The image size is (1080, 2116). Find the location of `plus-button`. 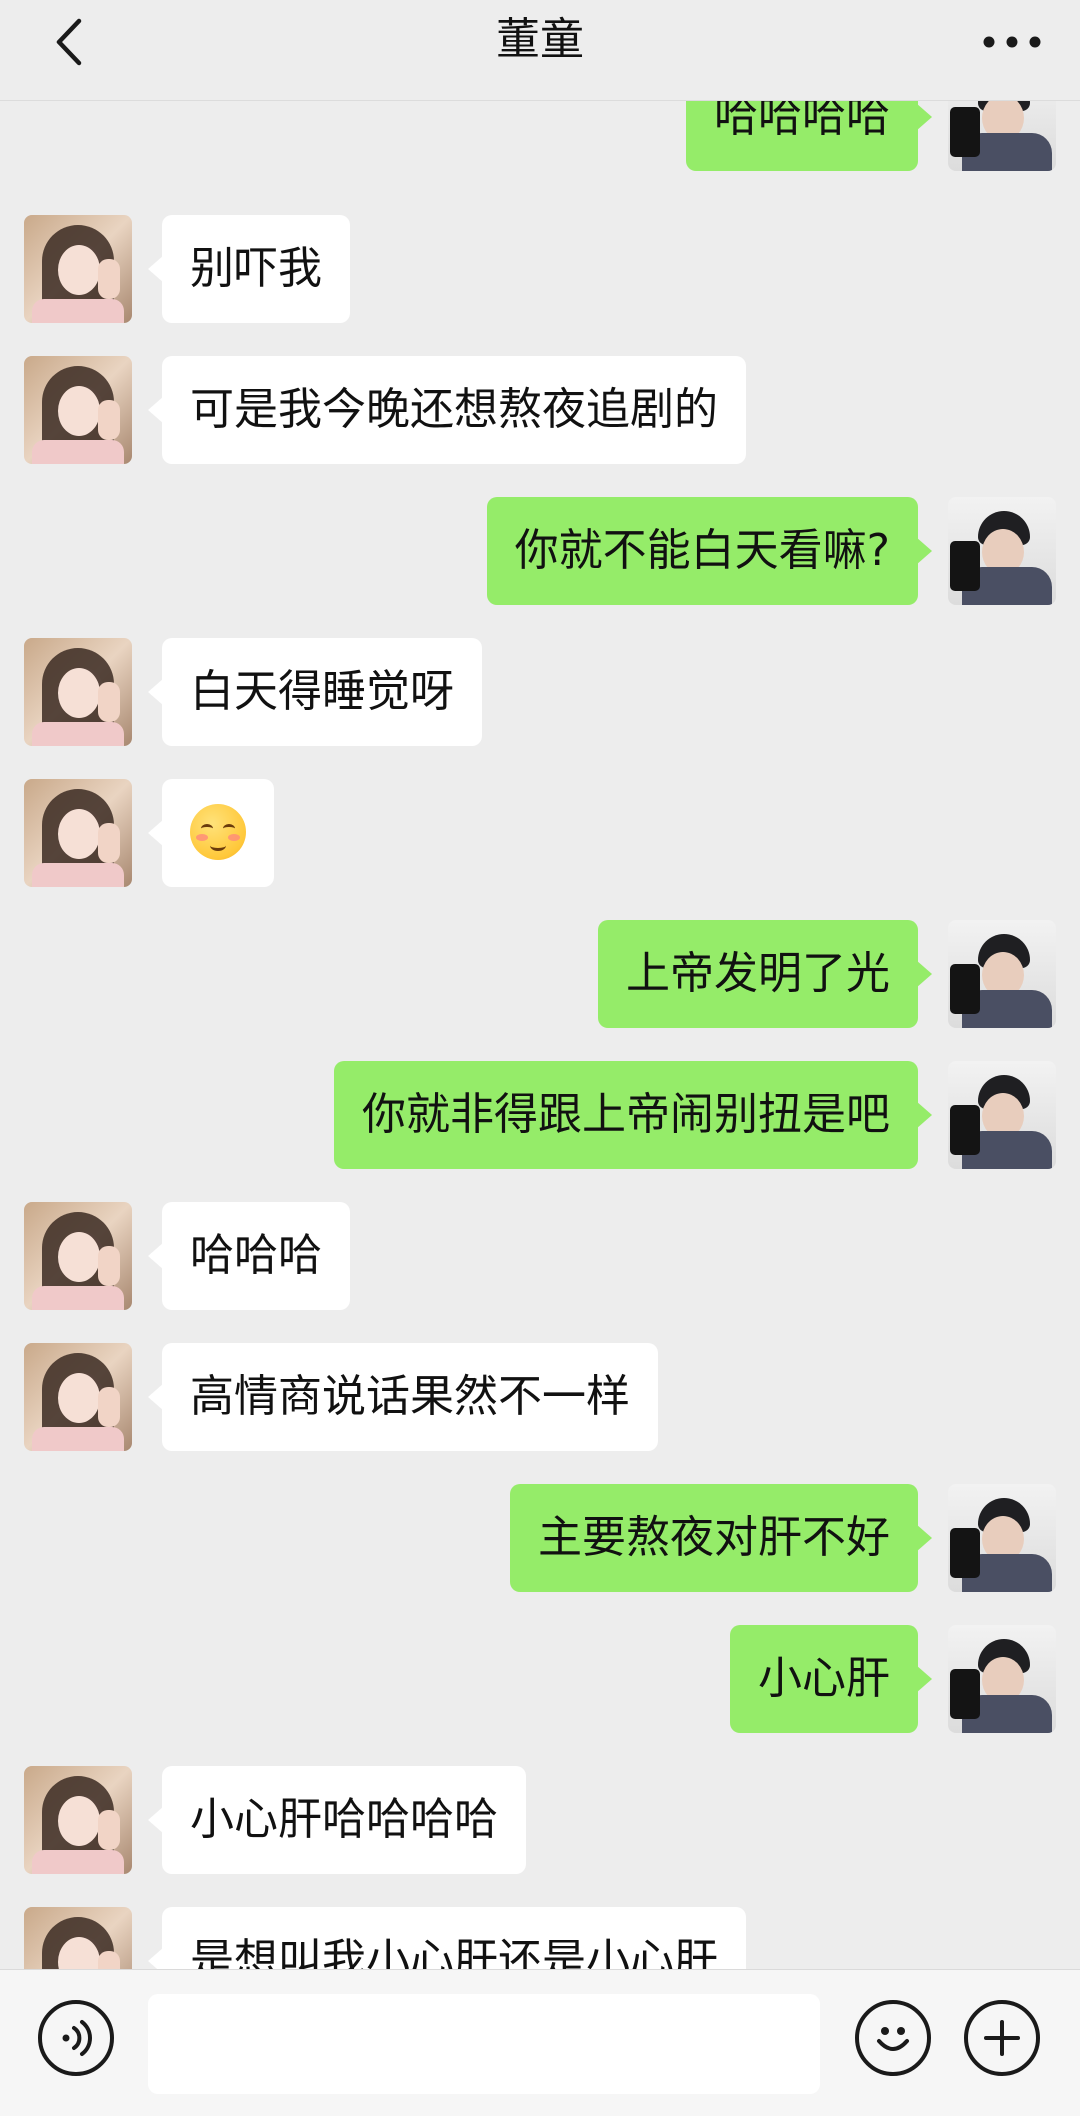

plus-button is located at coordinates (1002, 2038).